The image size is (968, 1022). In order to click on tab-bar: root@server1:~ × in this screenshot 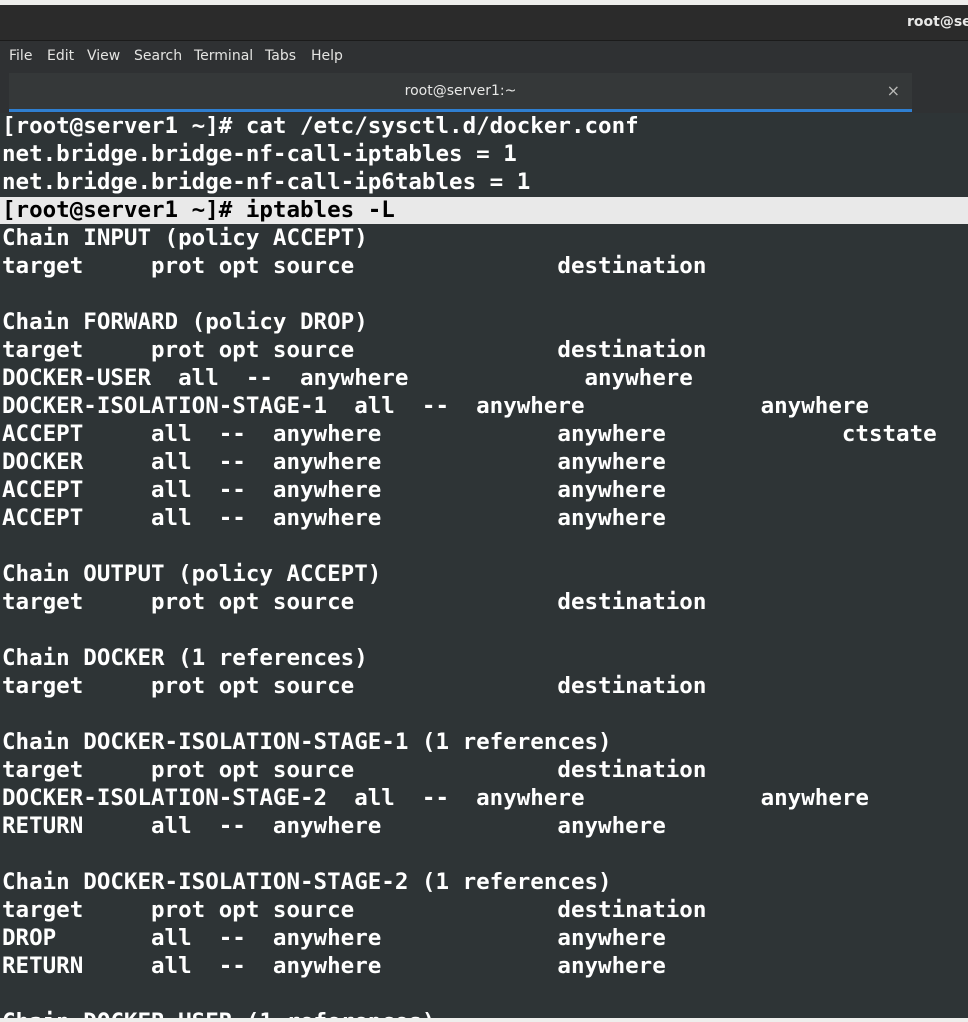, I will do `click(484, 92)`.